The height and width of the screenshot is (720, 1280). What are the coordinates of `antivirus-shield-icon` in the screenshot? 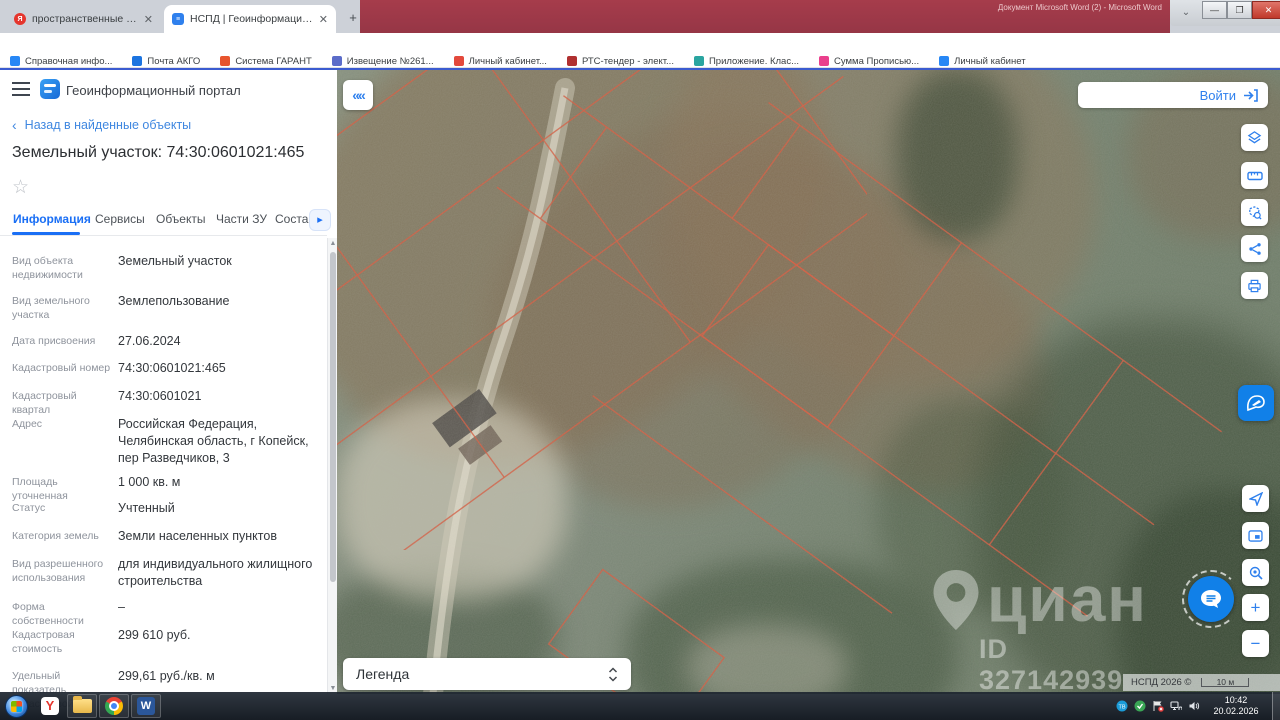 It's located at (1140, 706).